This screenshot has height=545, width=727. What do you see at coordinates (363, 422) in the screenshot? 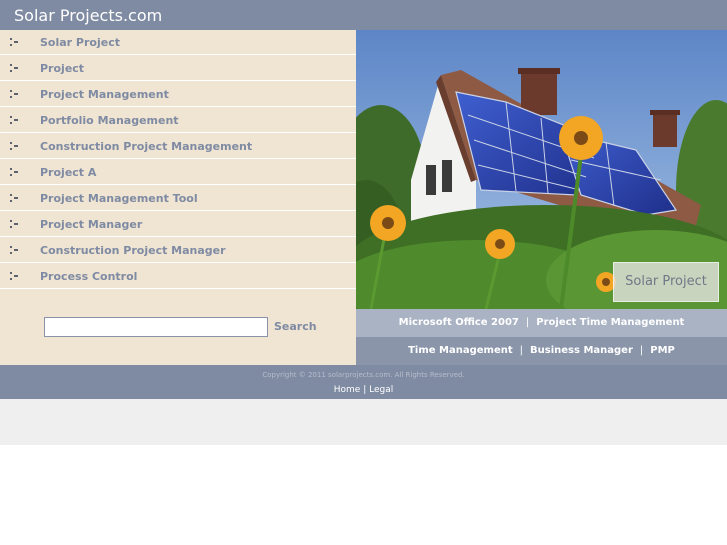
I see `footer-band` at bounding box center [363, 422].